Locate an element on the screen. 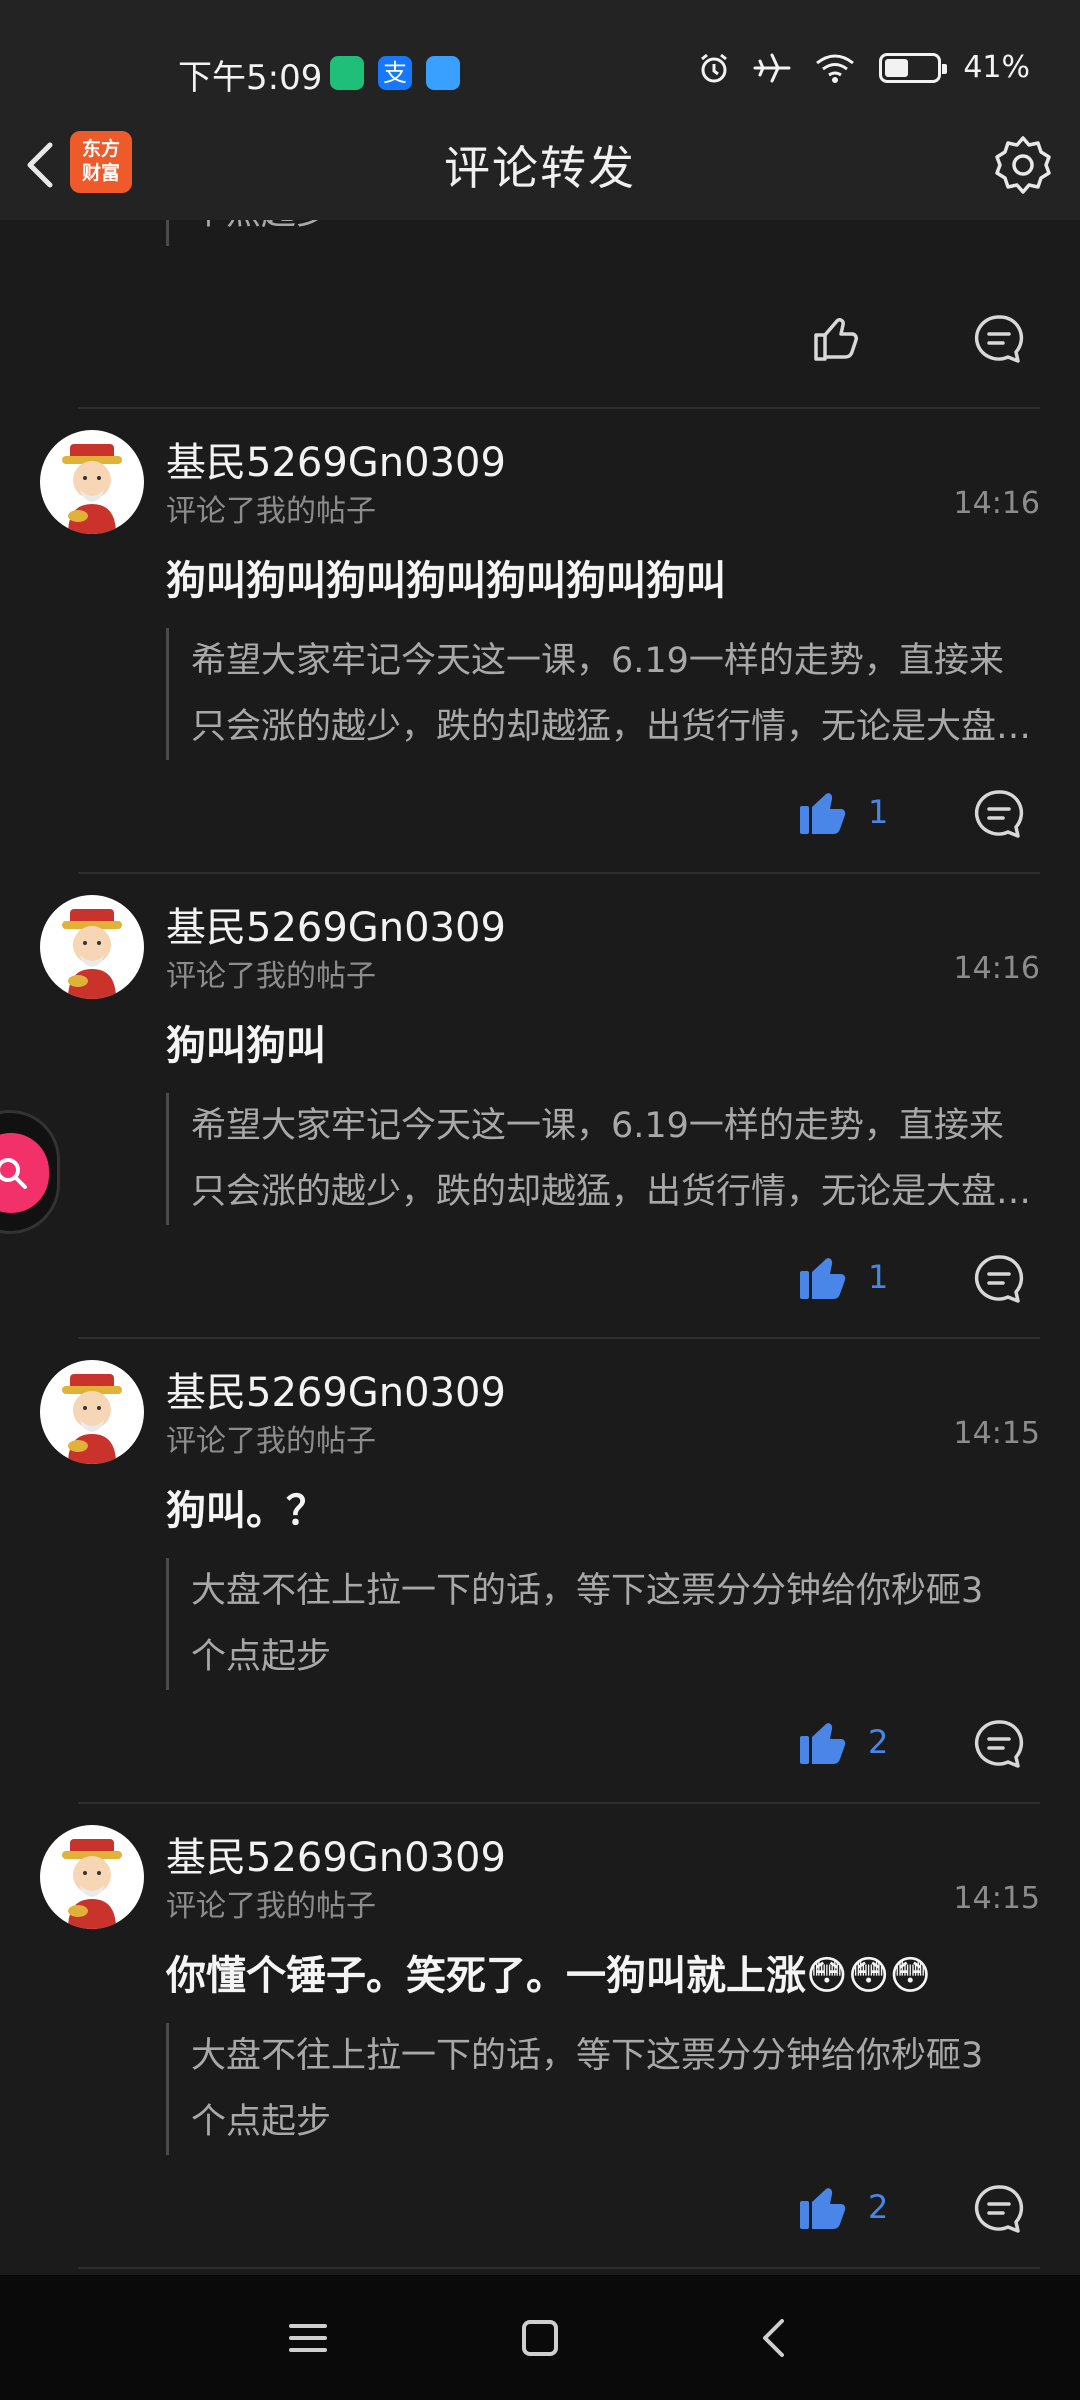 This screenshot has height=2400, width=1080. search-bubble is located at coordinates (24, 1173).